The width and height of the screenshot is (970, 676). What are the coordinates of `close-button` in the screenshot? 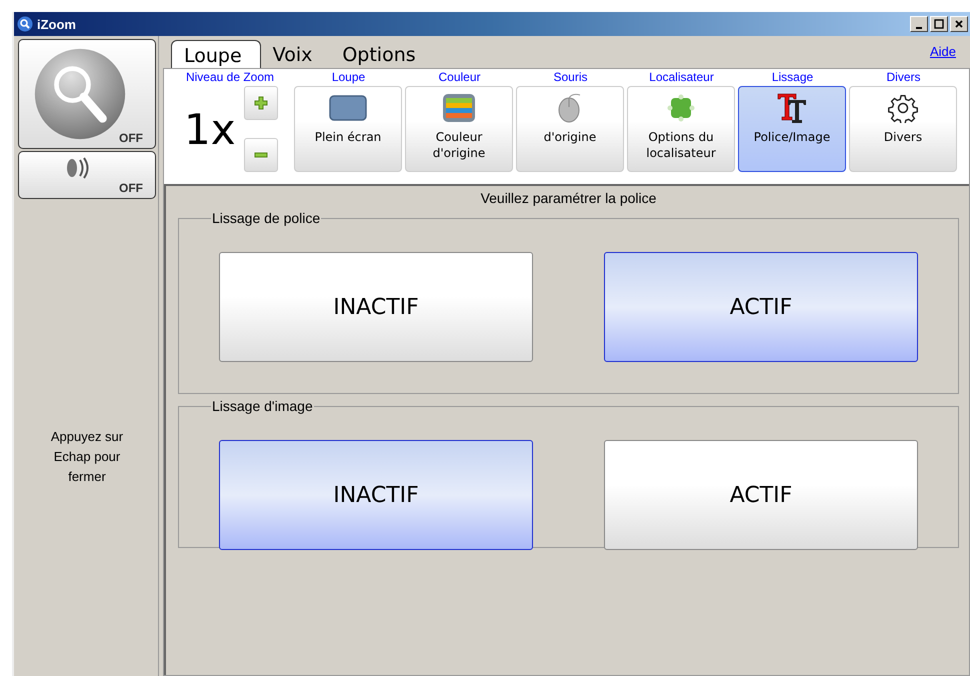 It's located at (959, 24).